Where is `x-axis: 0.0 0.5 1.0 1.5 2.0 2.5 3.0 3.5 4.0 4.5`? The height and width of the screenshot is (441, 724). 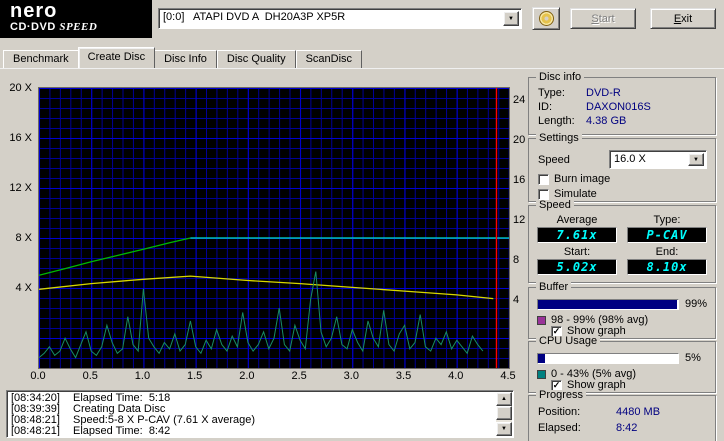 x-axis: 0.0 0.5 1.0 1.5 2.0 2.5 3.0 3.5 4.0 4.5 is located at coordinates (272, 376).